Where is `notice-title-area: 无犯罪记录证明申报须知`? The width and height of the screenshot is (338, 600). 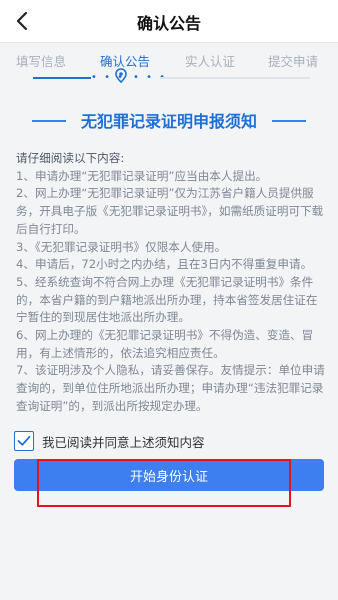
notice-title-area: 无犯罪记录证明申报须知 is located at coordinates (169, 119).